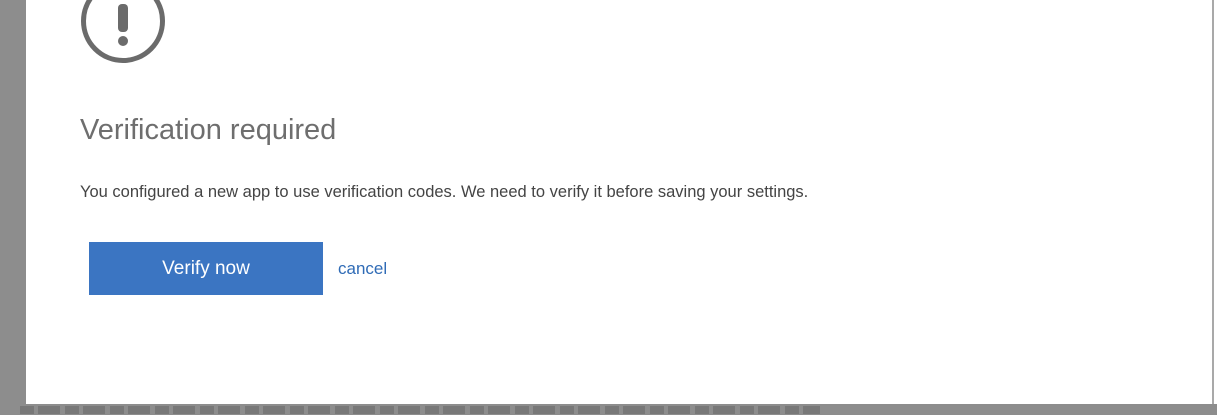 This screenshot has height=415, width=1217. What do you see at coordinates (206, 268) in the screenshot?
I see `verify-now-button: Verify now` at bounding box center [206, 268].